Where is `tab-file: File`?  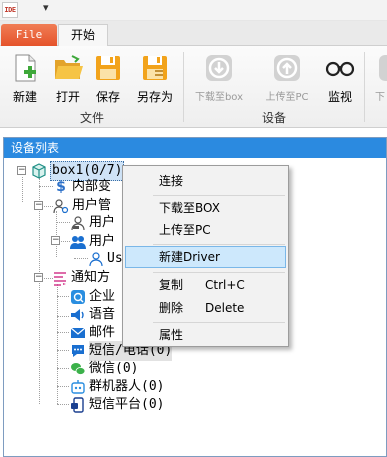
tab-file: File is located at coordinates (29, 35).